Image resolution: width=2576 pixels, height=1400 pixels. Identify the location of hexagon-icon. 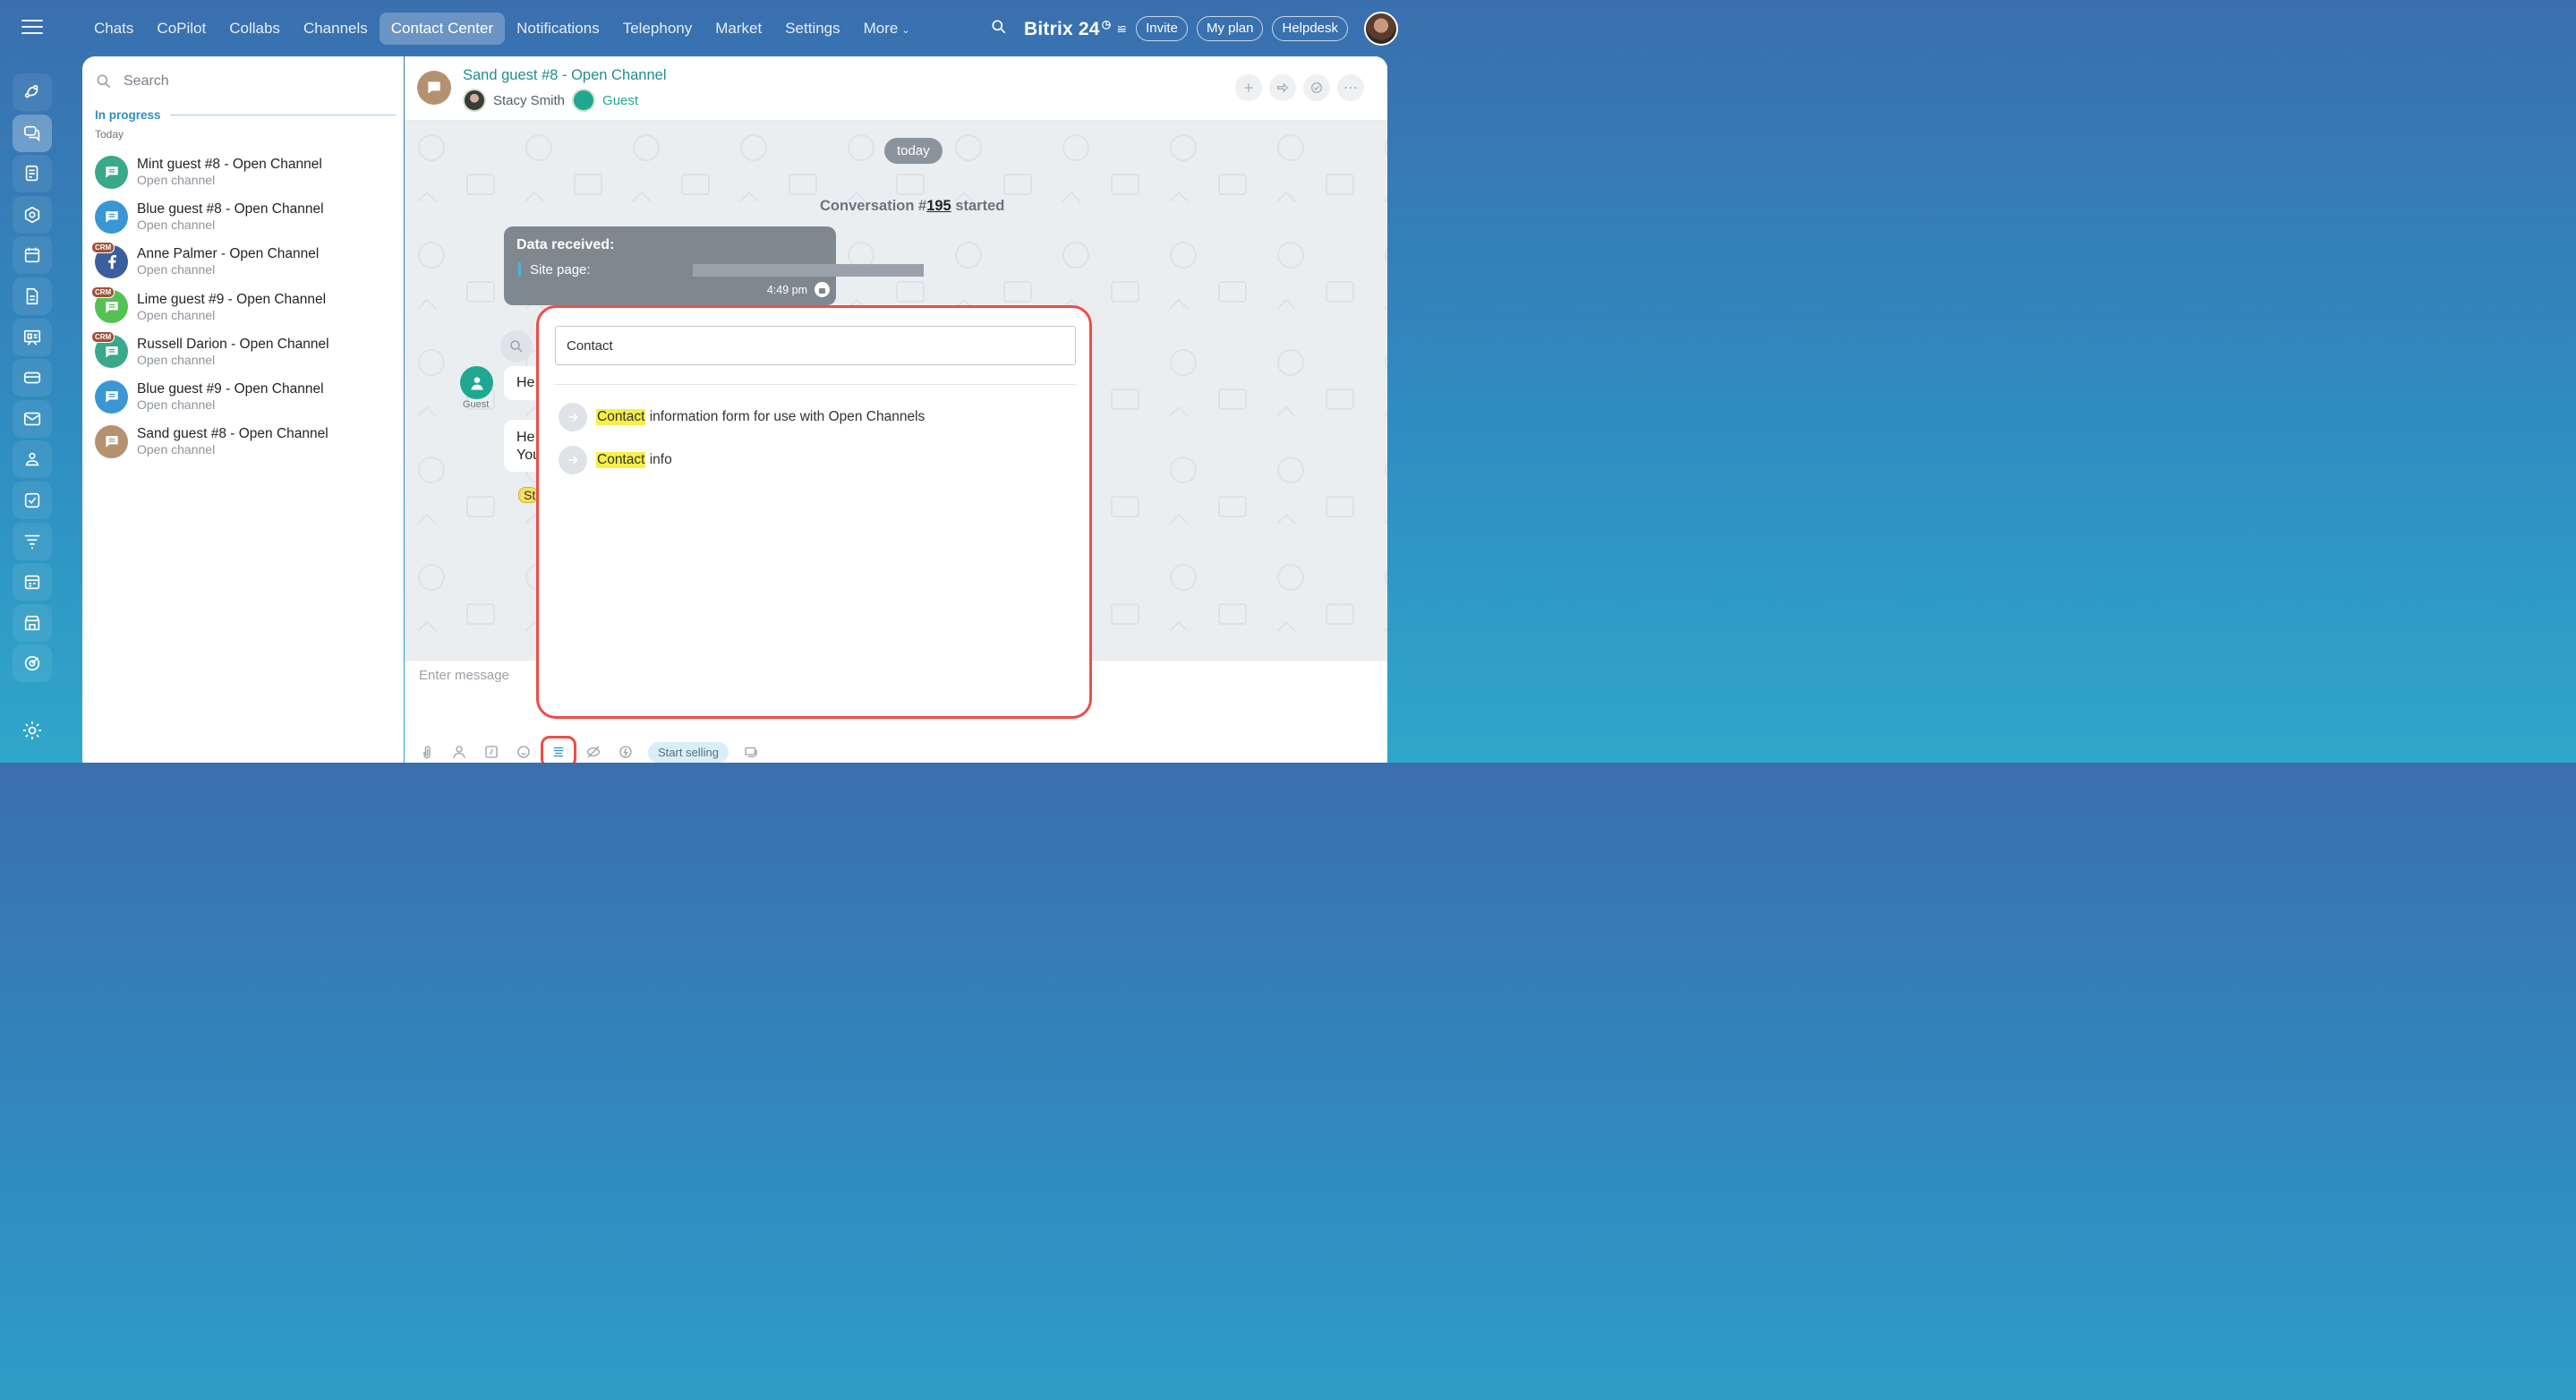
(32, 214).